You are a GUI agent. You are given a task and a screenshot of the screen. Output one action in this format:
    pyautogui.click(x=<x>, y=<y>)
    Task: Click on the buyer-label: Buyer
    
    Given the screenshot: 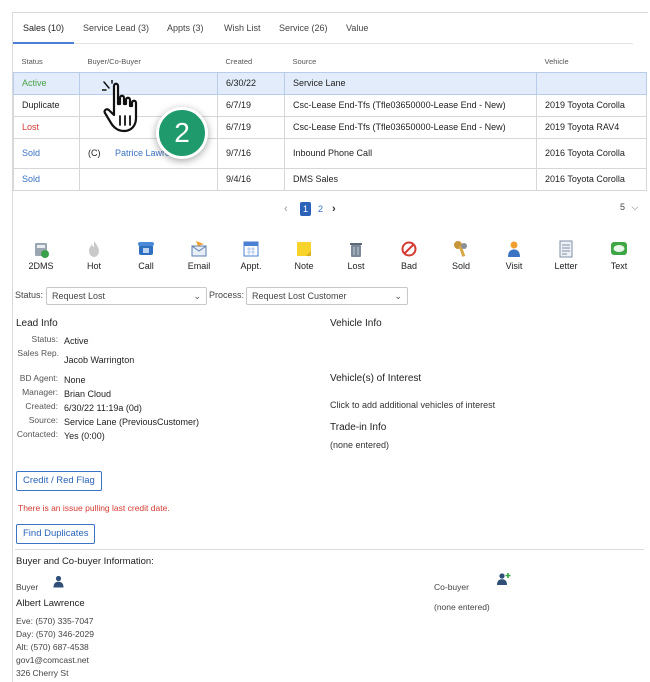 What is the action you would take?
    pyautogui.click(x=27, y=587)
    